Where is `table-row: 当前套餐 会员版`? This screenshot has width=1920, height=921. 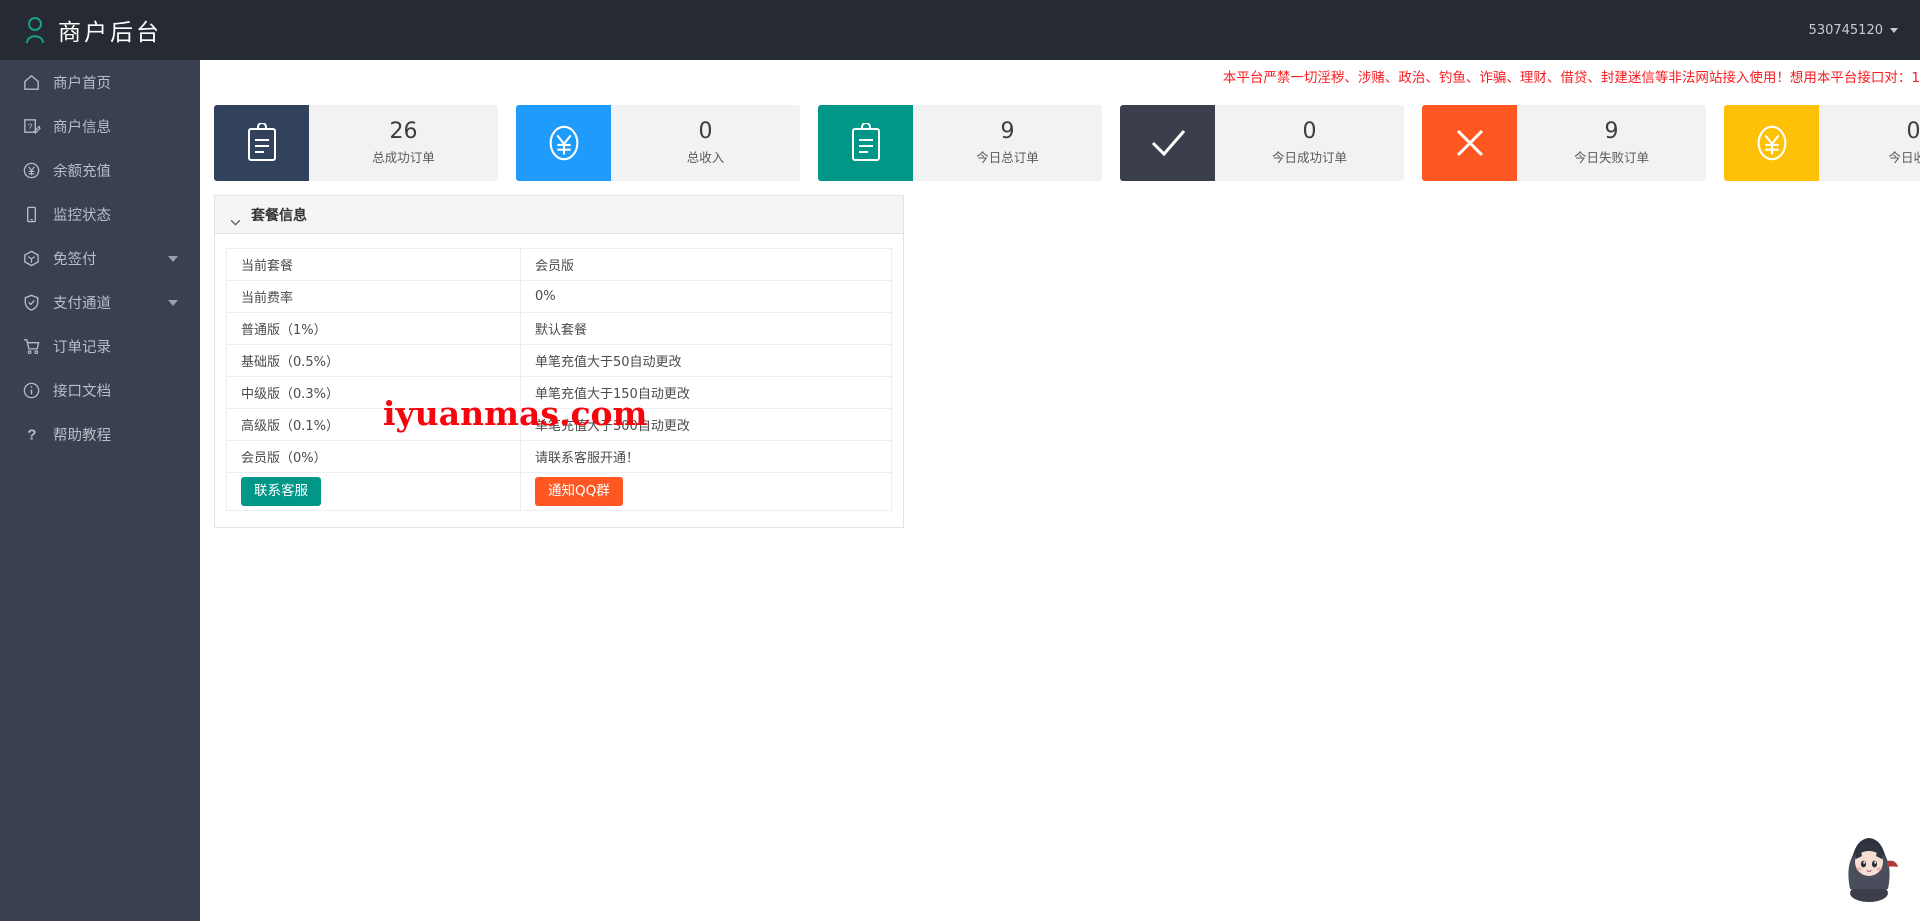 table-row: 当前套餐 会员版 is located at coordinates (559, 264).